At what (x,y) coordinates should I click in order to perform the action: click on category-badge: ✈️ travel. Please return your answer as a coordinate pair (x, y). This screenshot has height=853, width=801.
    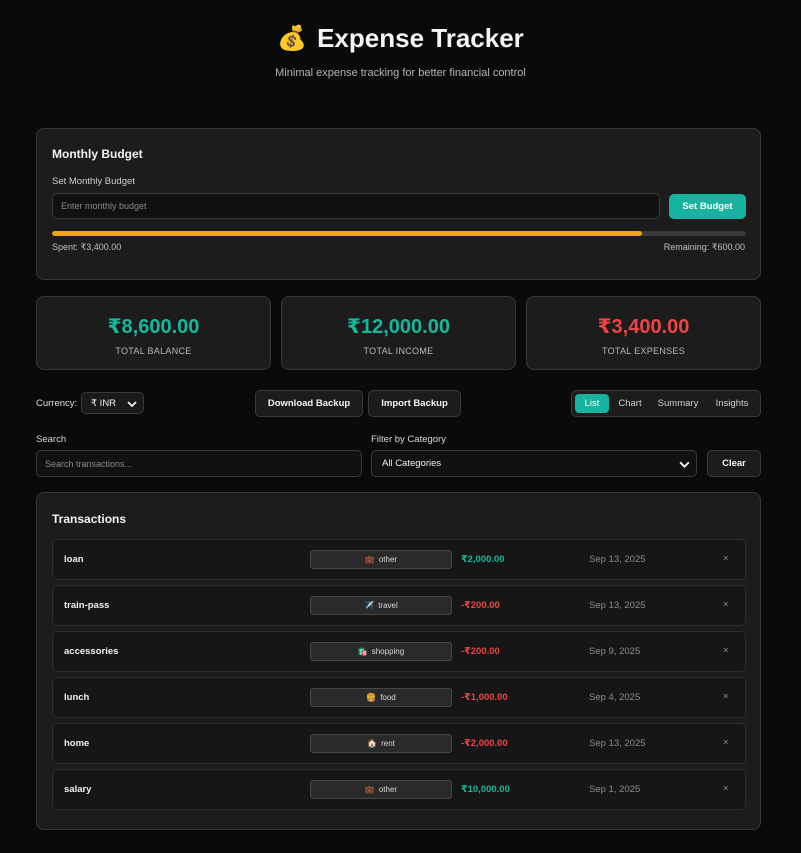
    Looking at the image, I should click on (381, 605).